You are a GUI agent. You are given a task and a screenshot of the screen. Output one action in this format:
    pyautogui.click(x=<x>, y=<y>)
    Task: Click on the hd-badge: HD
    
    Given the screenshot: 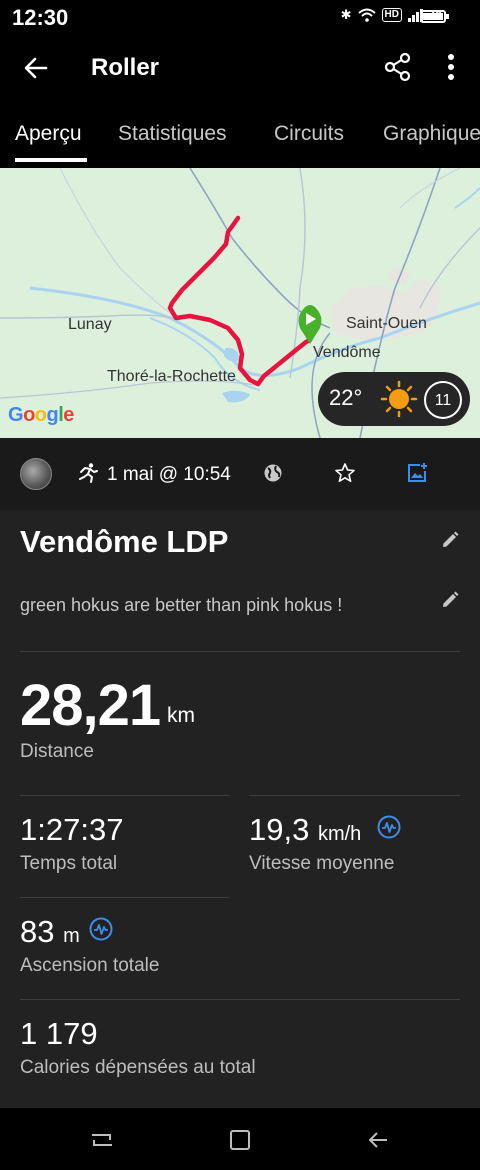 What is the action you would take?
    pyautogui.click(x=391, y=15)
    